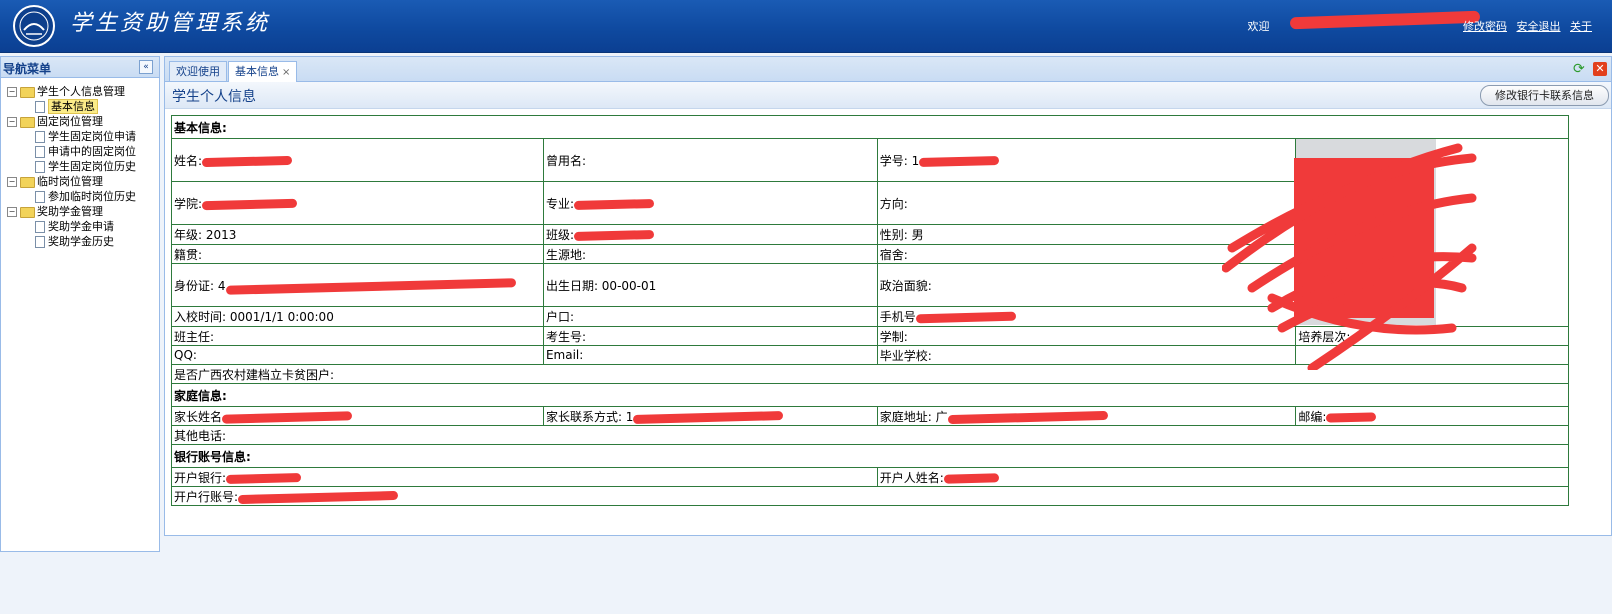 The image size is (1612, 614). What do you see at coordinates (1581, 26) in the screenshot?
I see `about-link: 关于` at bounding box center [1581, 26].